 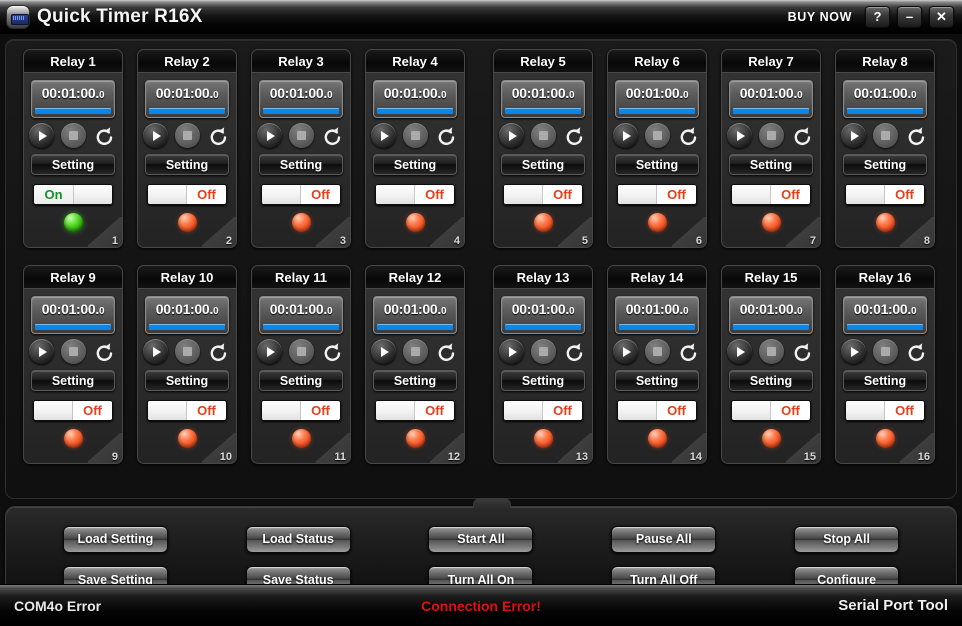 What do you see at coordinates (847, 539) in the screenshot?
I see `stop-all-button: Stop All` at bounding box center [847, 539].